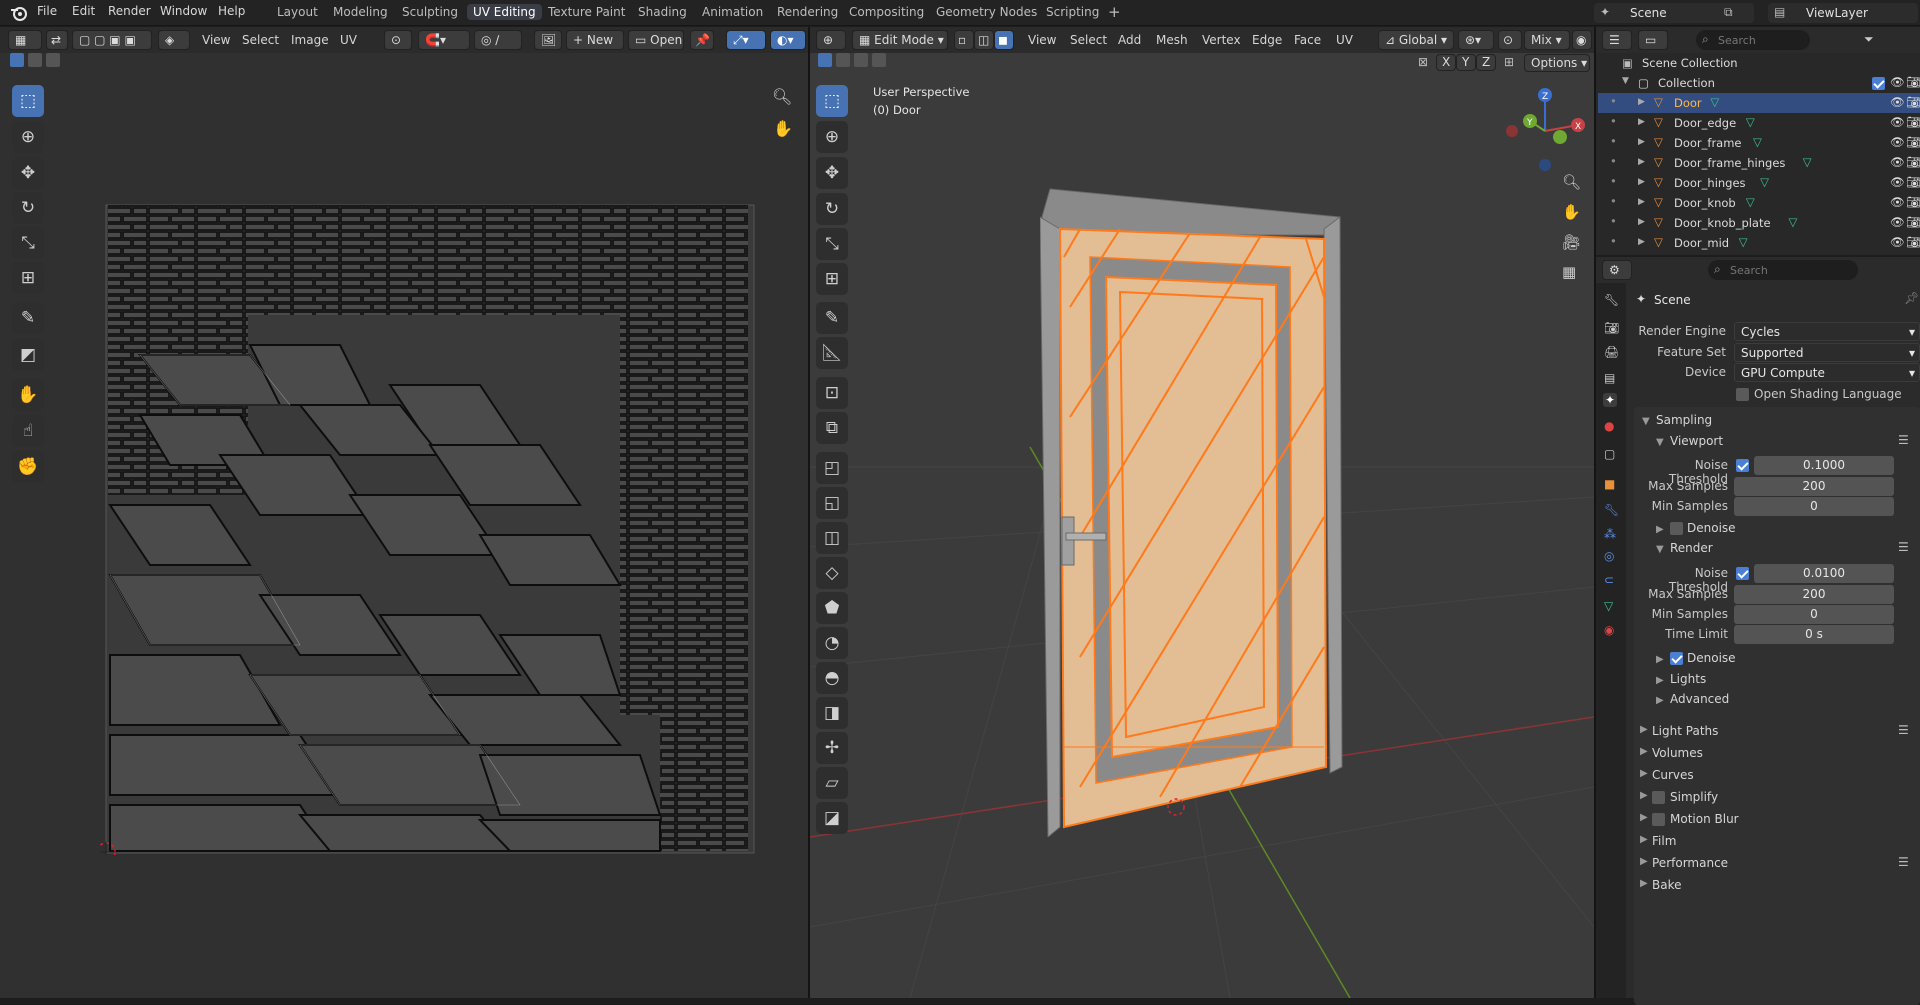 The image size is (1920, 1005). Describe the element at coordinates (832, 137) in the screenshot. I see `cursor-tool: ⊕` at that location.